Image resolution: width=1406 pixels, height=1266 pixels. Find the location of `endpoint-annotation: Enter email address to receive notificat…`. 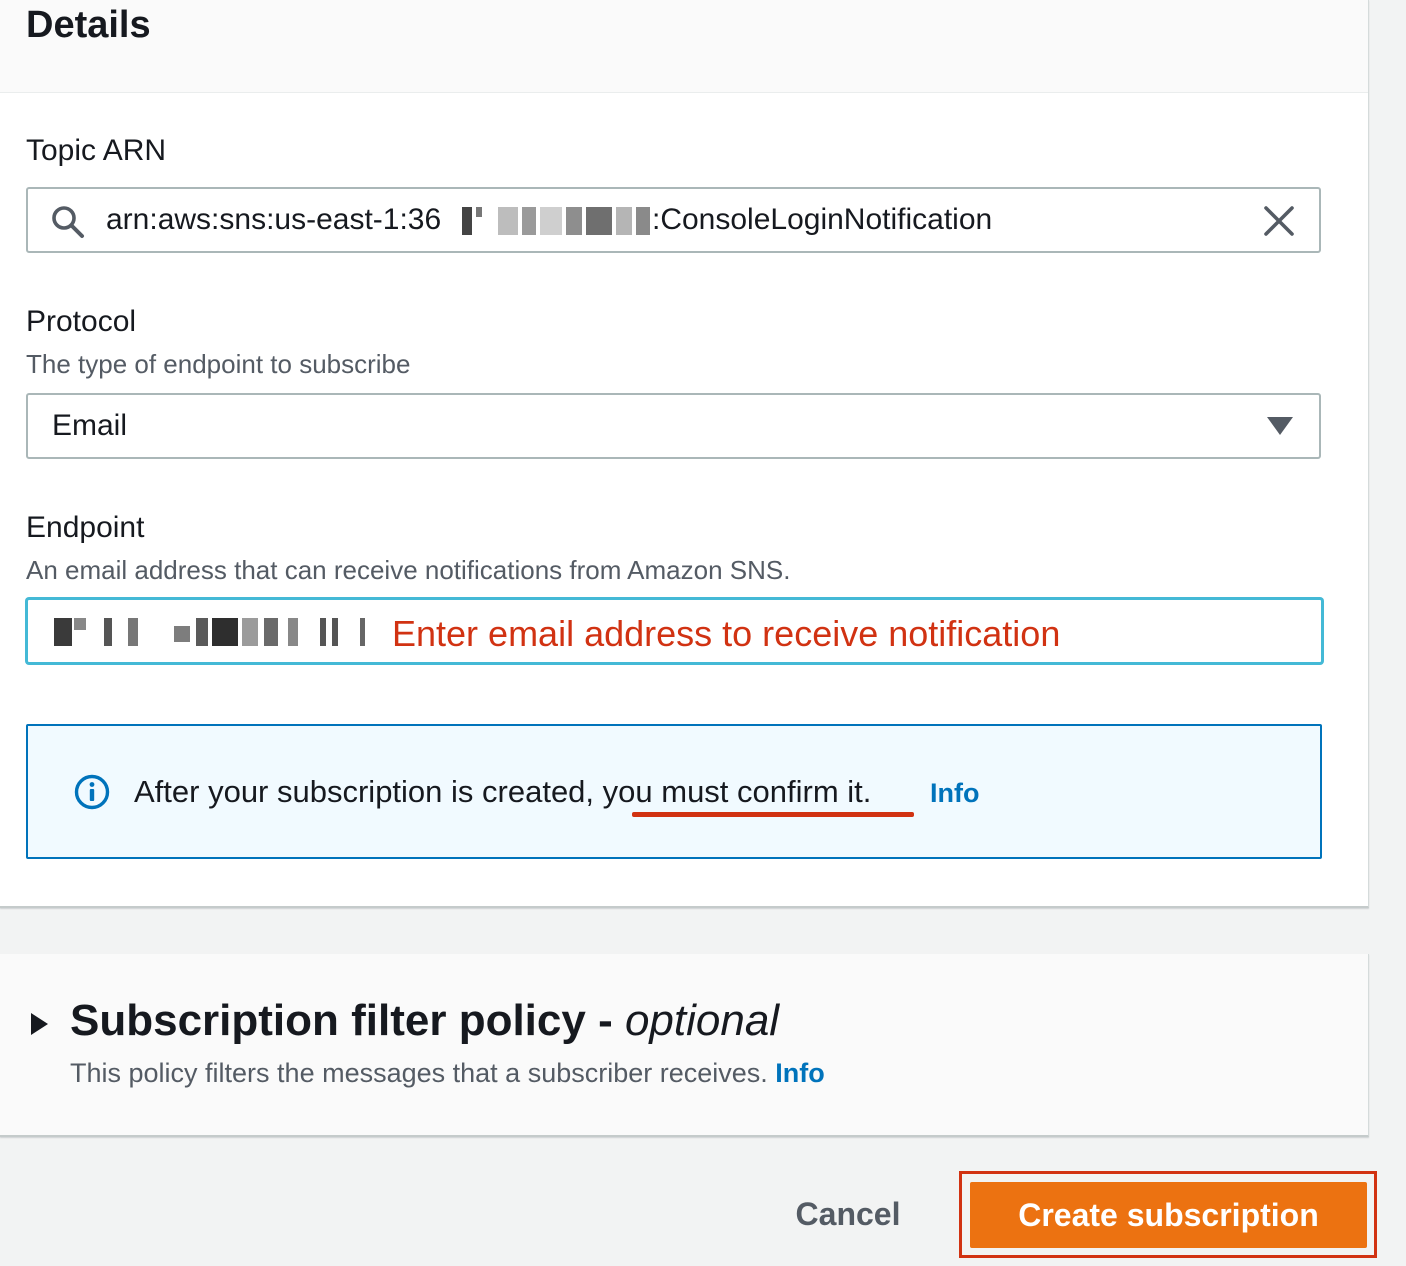

endpoint-annotation: Enter email address to receive notificat… is located at coordinates (726, 633).